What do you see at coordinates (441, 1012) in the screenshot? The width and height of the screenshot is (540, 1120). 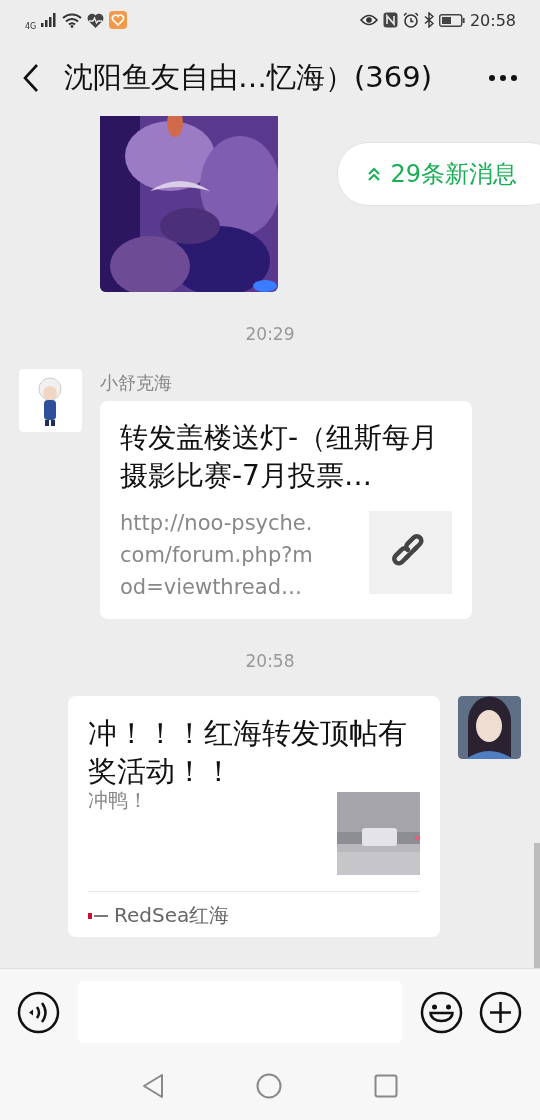 I see `emoji-icon` at bounding box center [441, 1012].